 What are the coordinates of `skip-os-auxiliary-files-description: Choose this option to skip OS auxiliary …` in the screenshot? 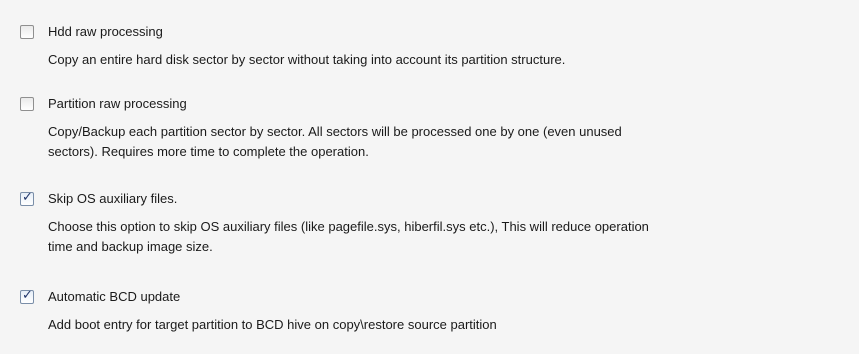 It's located at (443, 237).